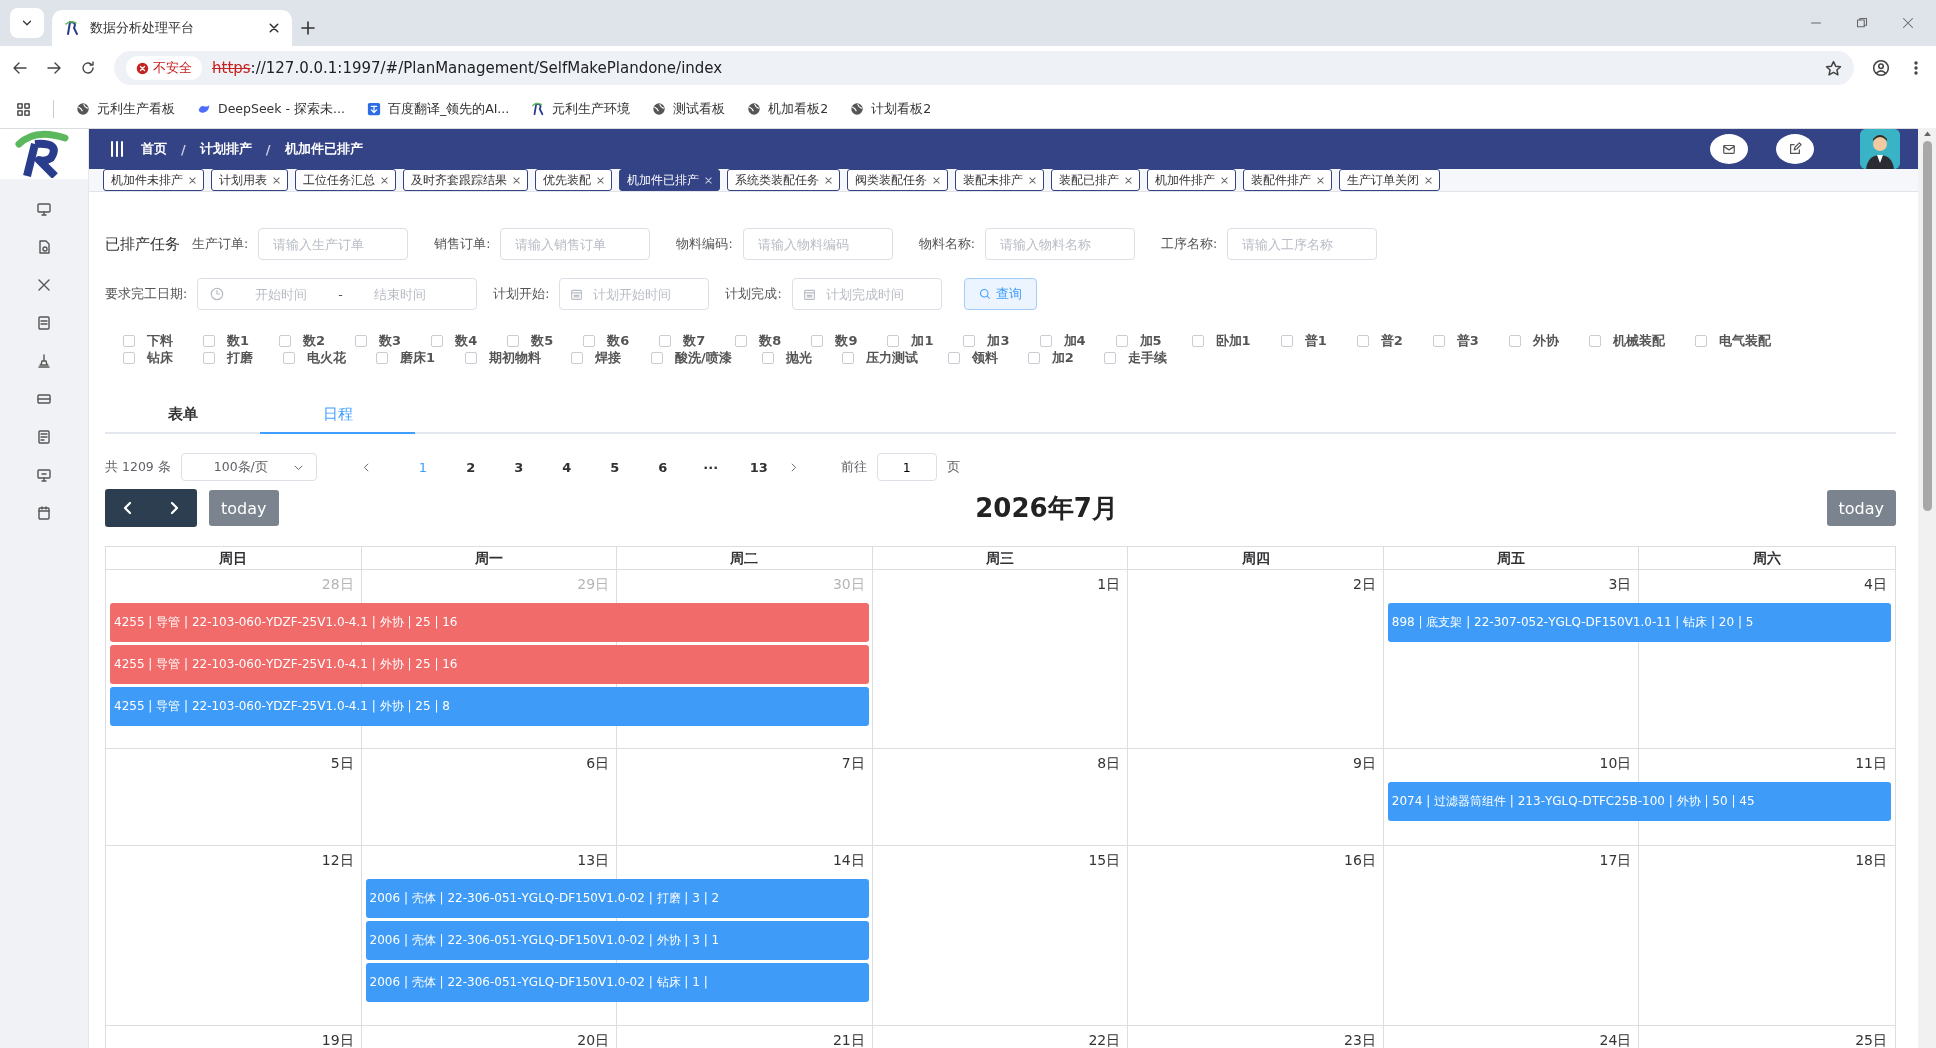 The image size is (1936, 1048). I want to click on process-checkbox: 数5, so click(530, 340).